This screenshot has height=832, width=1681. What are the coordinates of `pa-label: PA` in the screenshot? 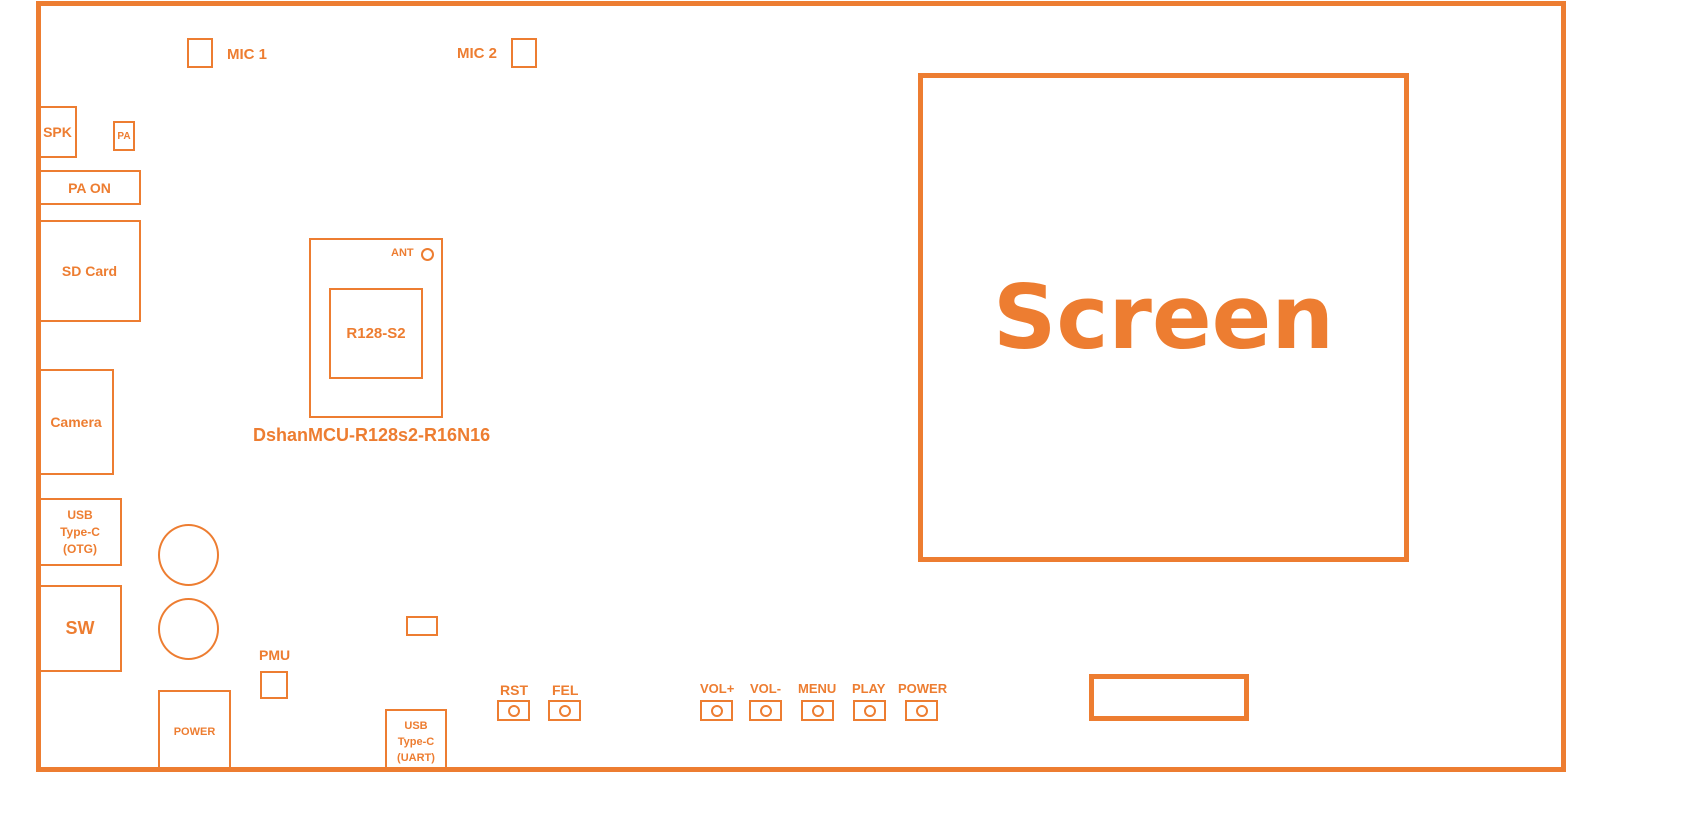 It's located at (124, 136).